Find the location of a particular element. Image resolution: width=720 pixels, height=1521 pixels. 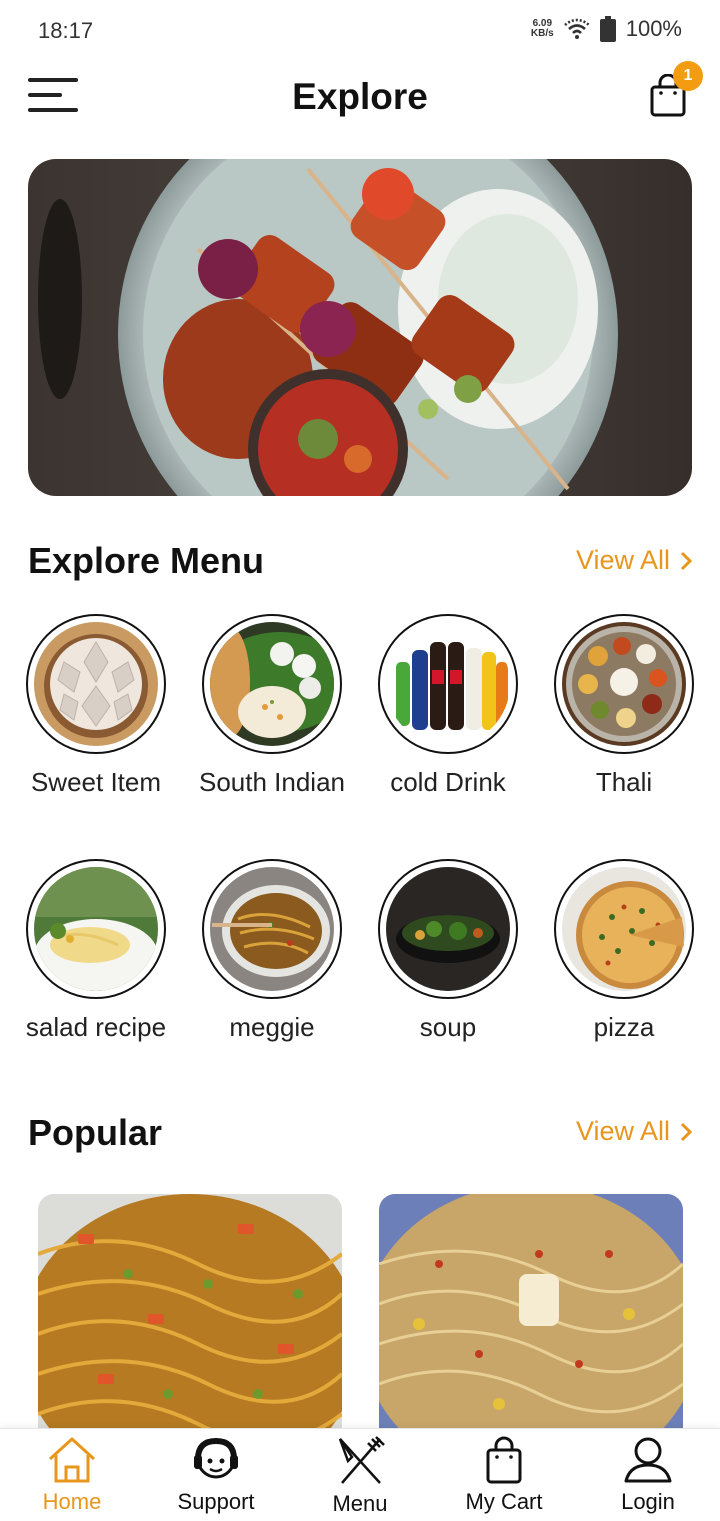

nav-home: Home is located at coordinates (72, 1475).